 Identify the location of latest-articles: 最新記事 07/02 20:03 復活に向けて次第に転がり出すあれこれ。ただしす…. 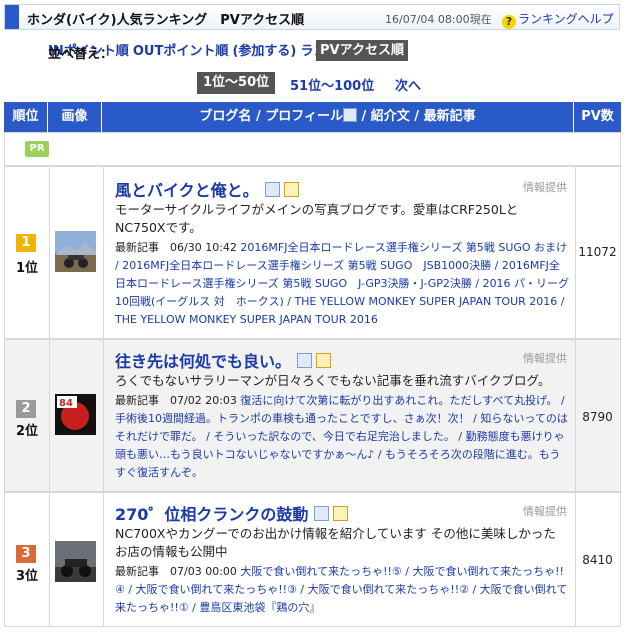
(342, 437).